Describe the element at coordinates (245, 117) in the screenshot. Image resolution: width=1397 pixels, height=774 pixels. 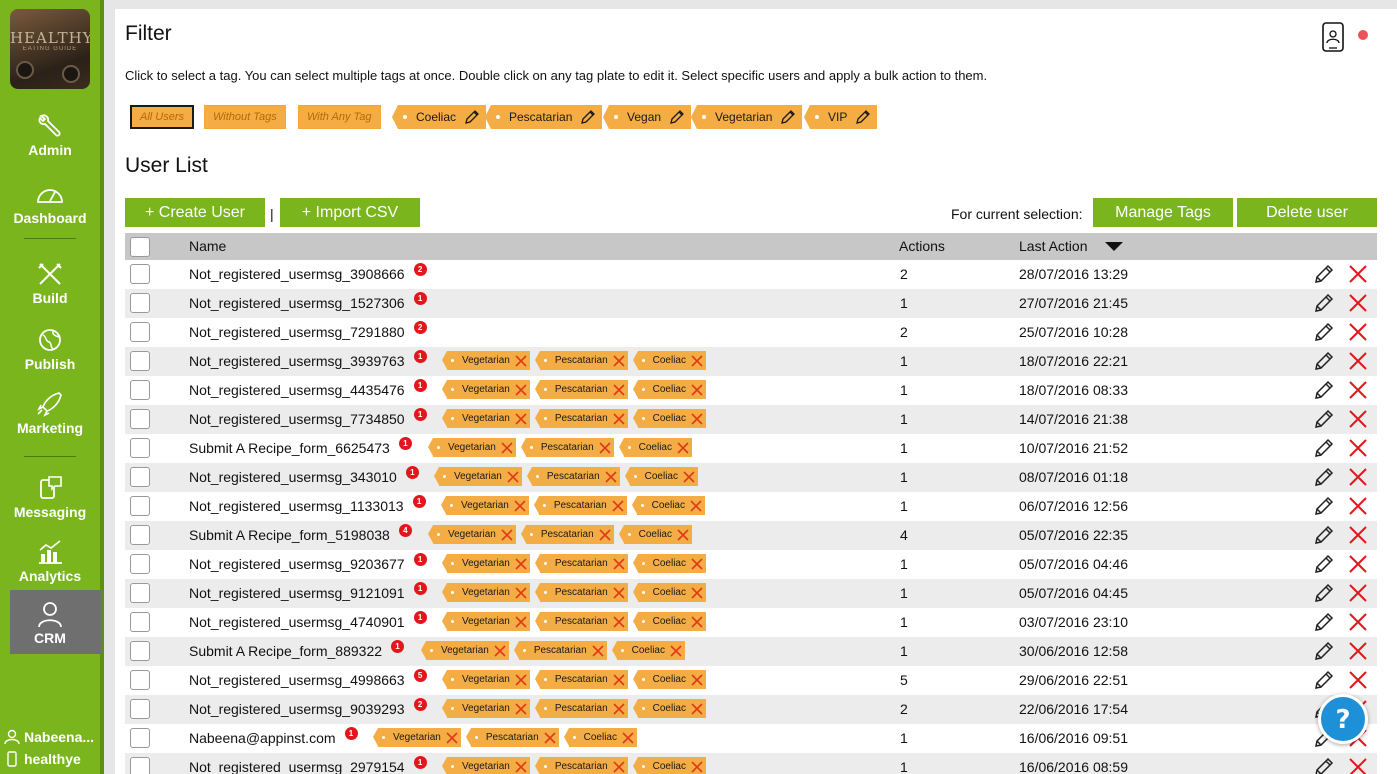
I see `filter-without-tags: Without Tags` at that location.